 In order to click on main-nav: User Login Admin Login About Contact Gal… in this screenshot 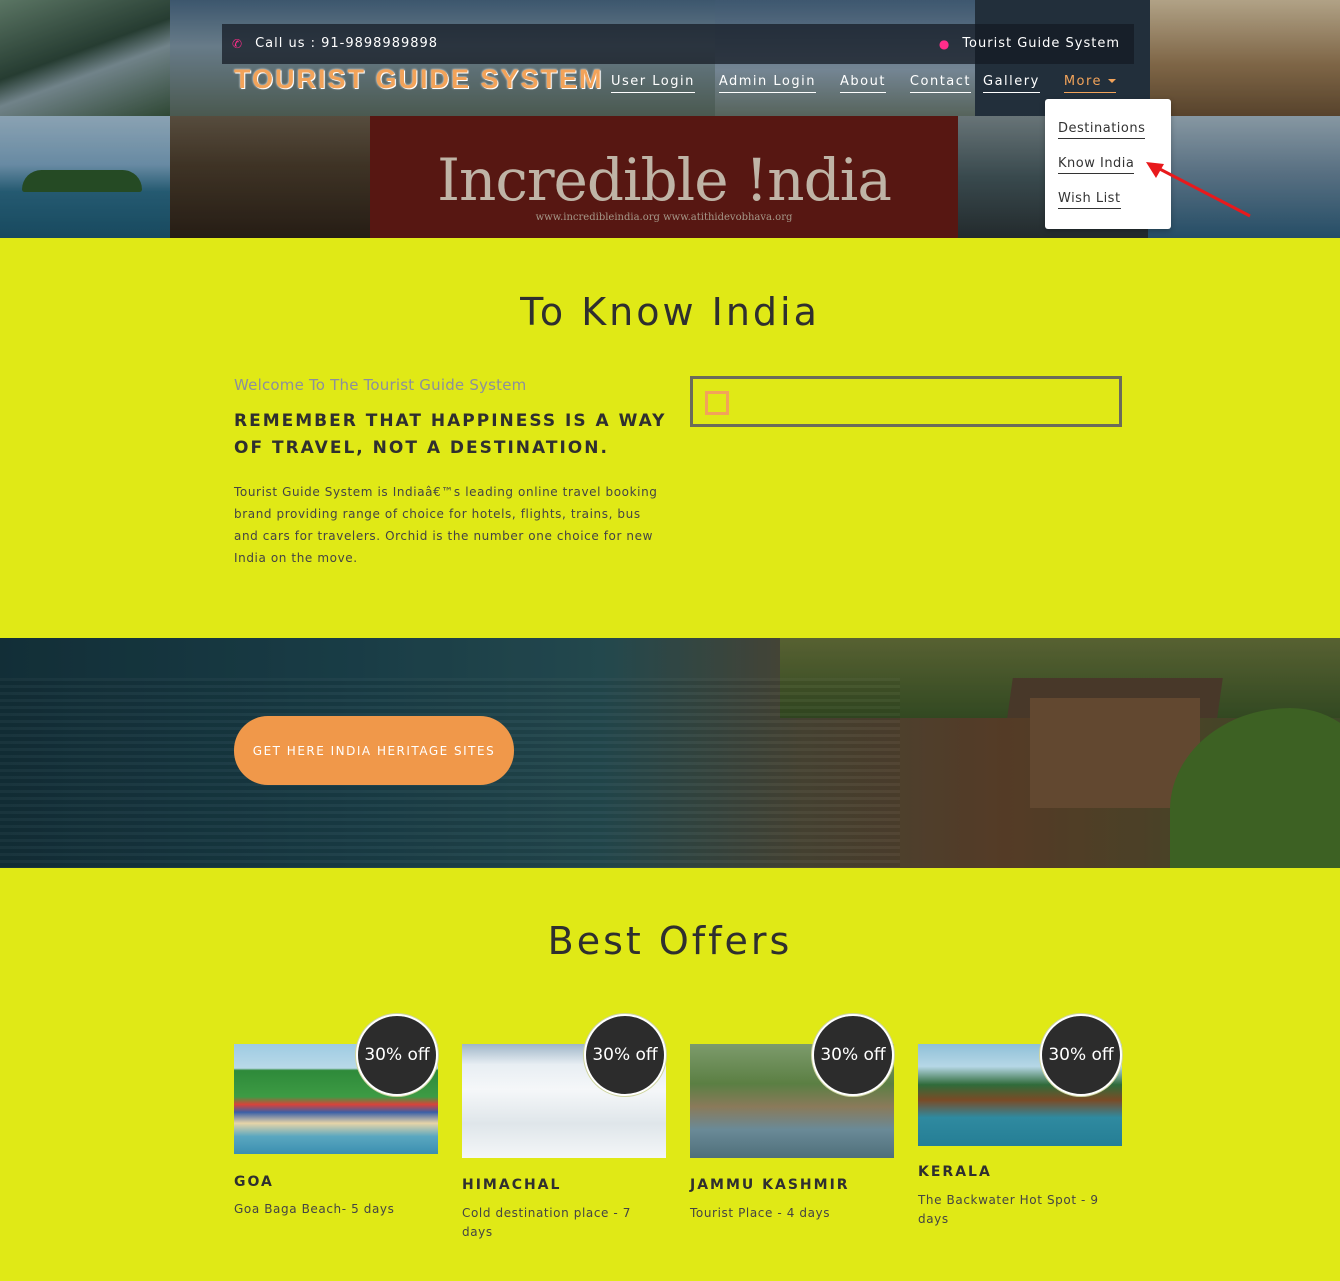, I will do `click(875, 83)`.